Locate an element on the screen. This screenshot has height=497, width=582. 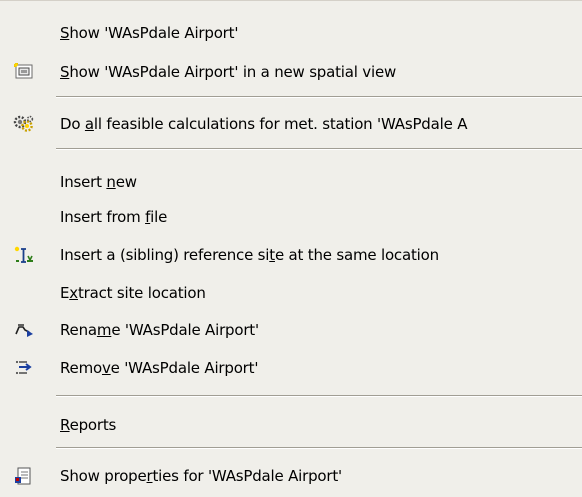
menu-item-label: Rename 'WAsPdale Airport' is located at coordinates (159, 330).